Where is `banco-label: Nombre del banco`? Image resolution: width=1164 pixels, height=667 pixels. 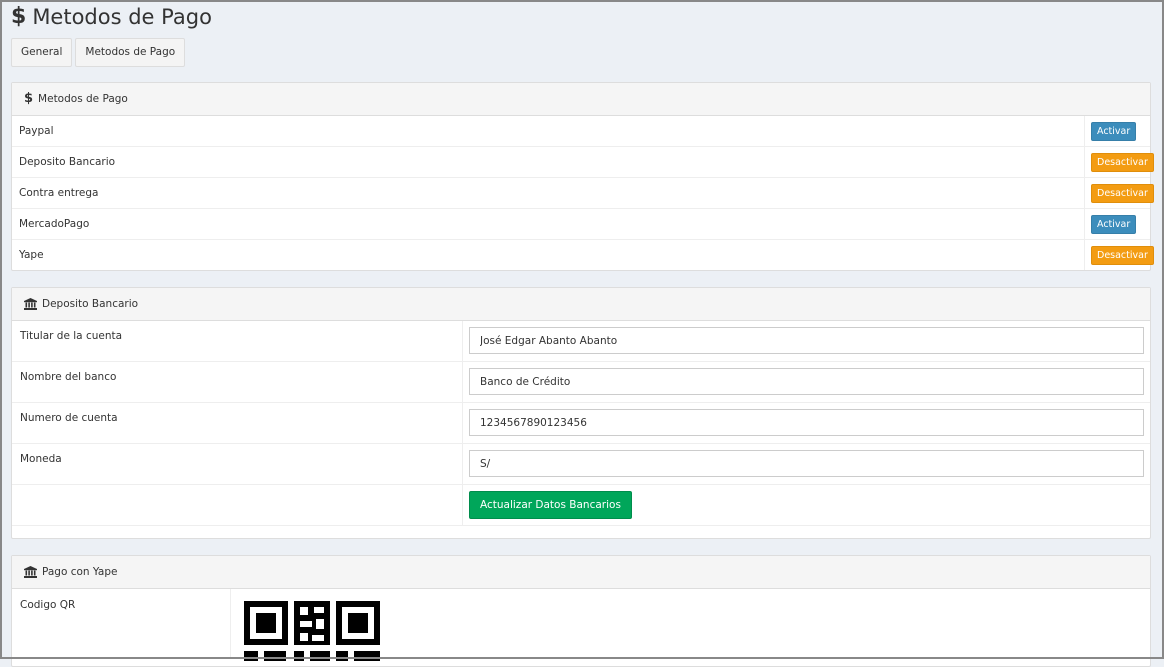
banco-label: Nombre del banco is located at coordinates (68, 377).